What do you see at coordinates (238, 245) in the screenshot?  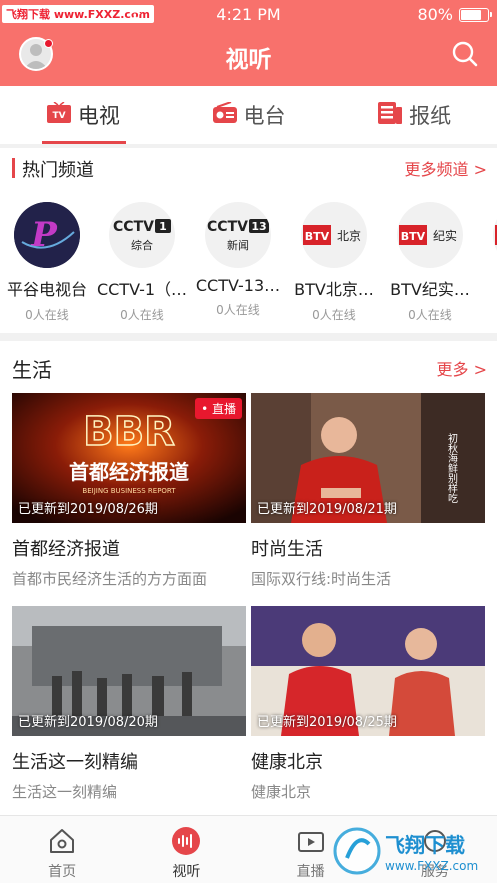 I see `svg-text: 新闻` at bounding box center [238, 245].